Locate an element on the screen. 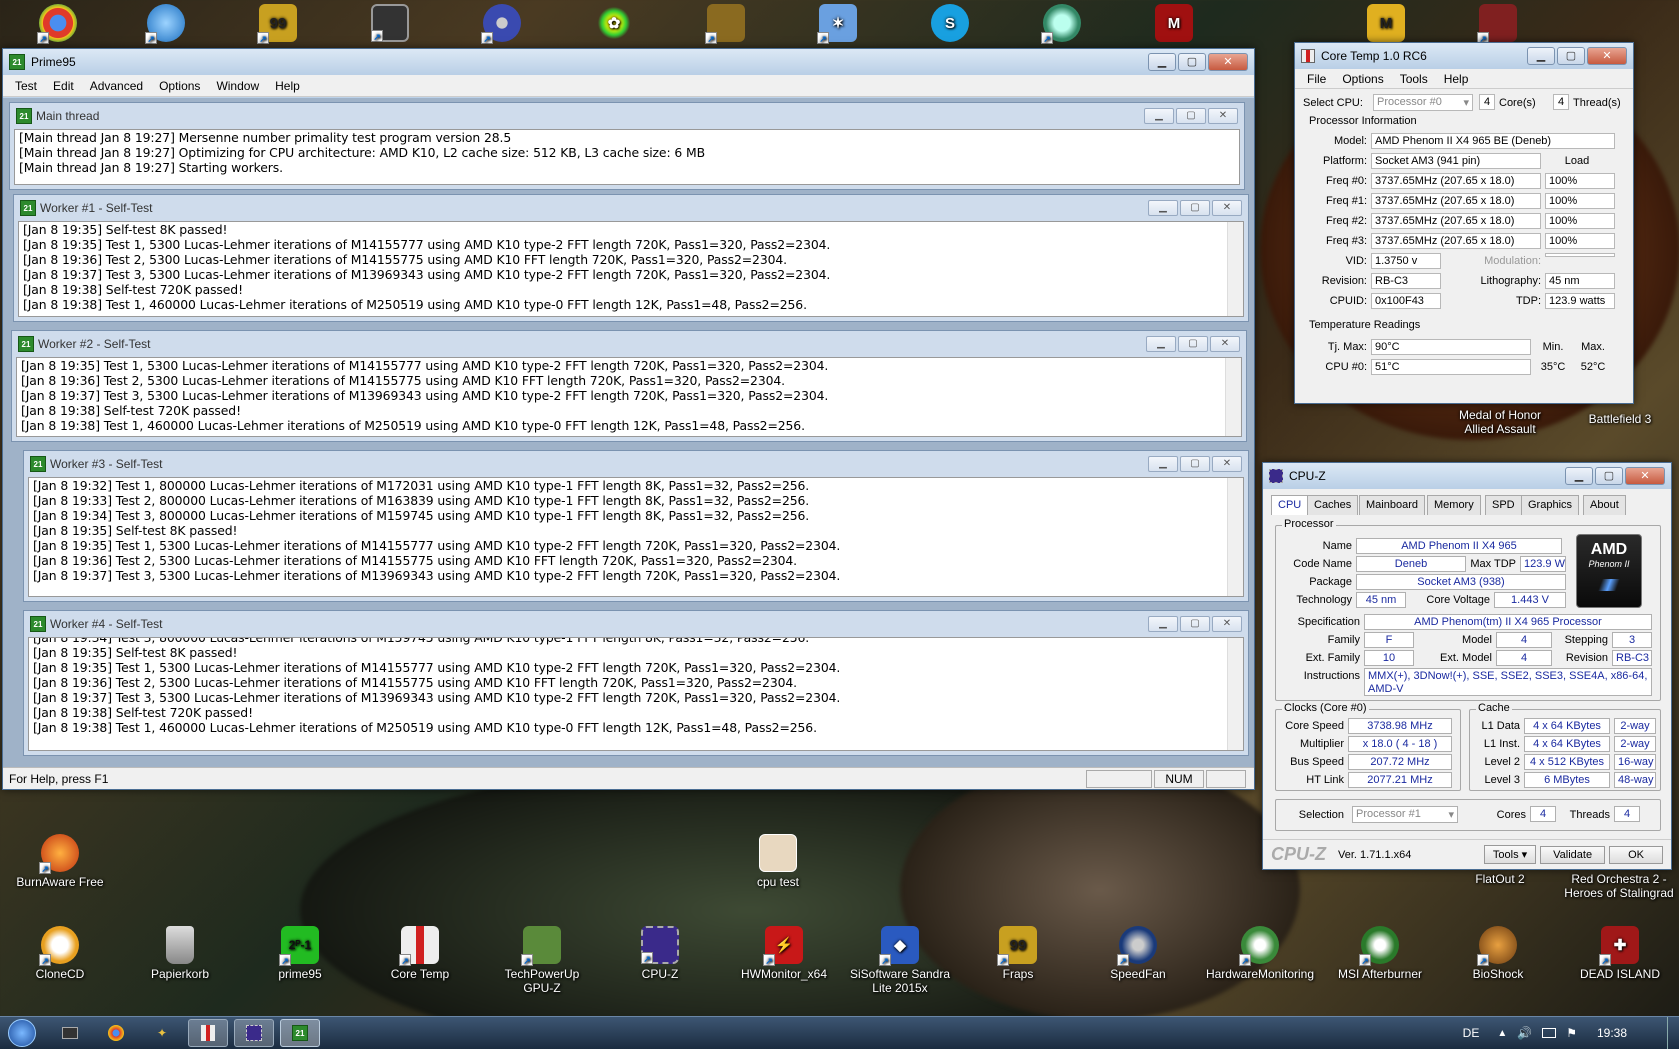  desktop-icon-battlefield: Battlefield 3 is located at coordinates (1620, 419).